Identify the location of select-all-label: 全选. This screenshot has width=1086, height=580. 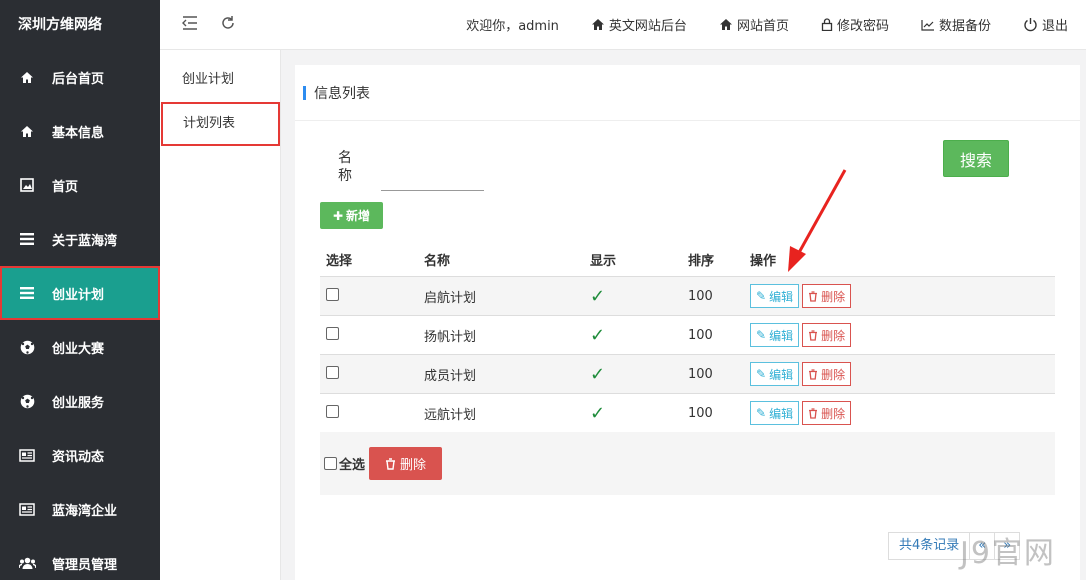
(352, 465).